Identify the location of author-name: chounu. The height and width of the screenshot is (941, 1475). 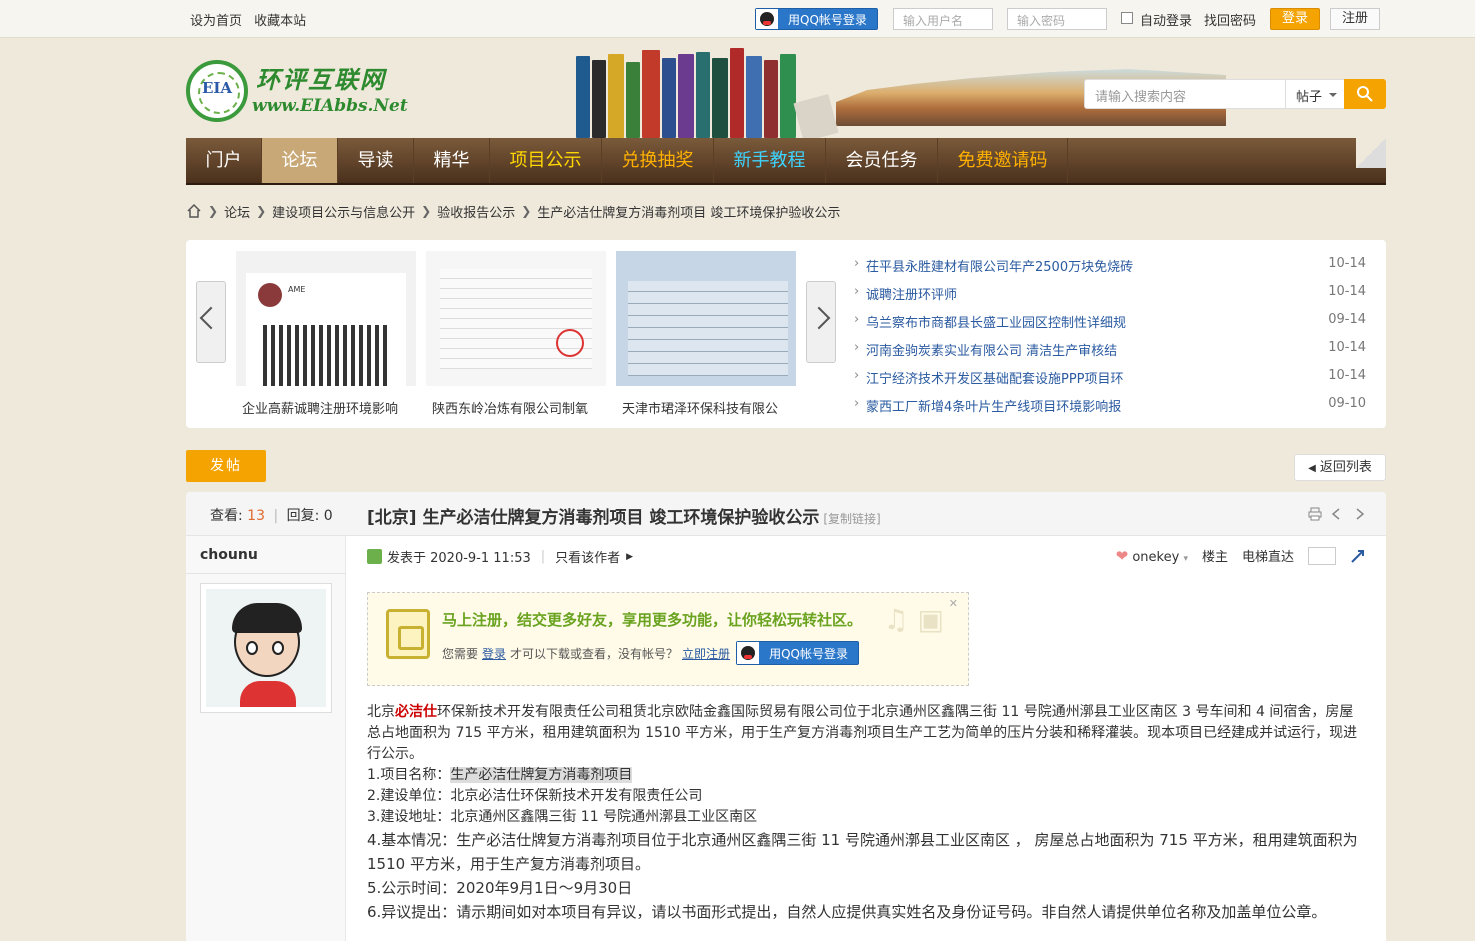
(229, 555).